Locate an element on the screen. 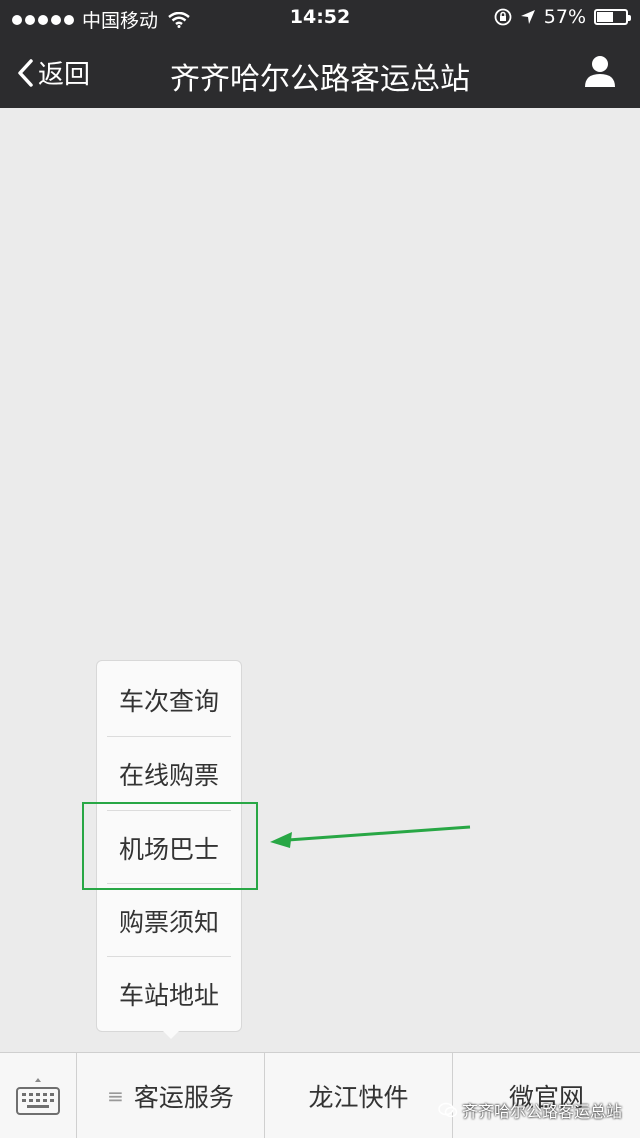  wechat-icon is located at coordinates (448, 1110).